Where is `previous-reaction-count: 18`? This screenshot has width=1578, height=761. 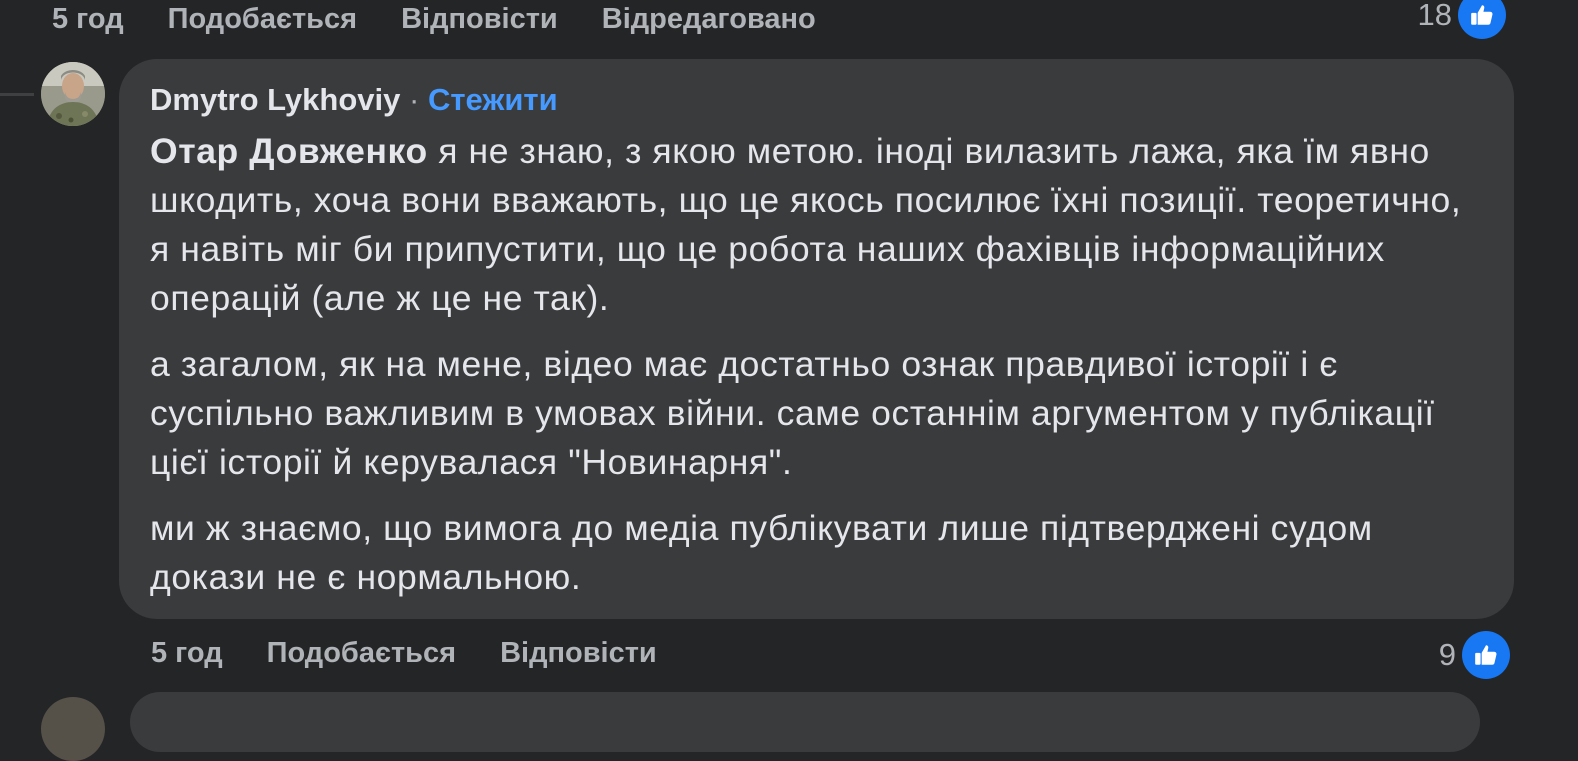 previous-reaction-count: 18 is located at coordinates (1434, 16).